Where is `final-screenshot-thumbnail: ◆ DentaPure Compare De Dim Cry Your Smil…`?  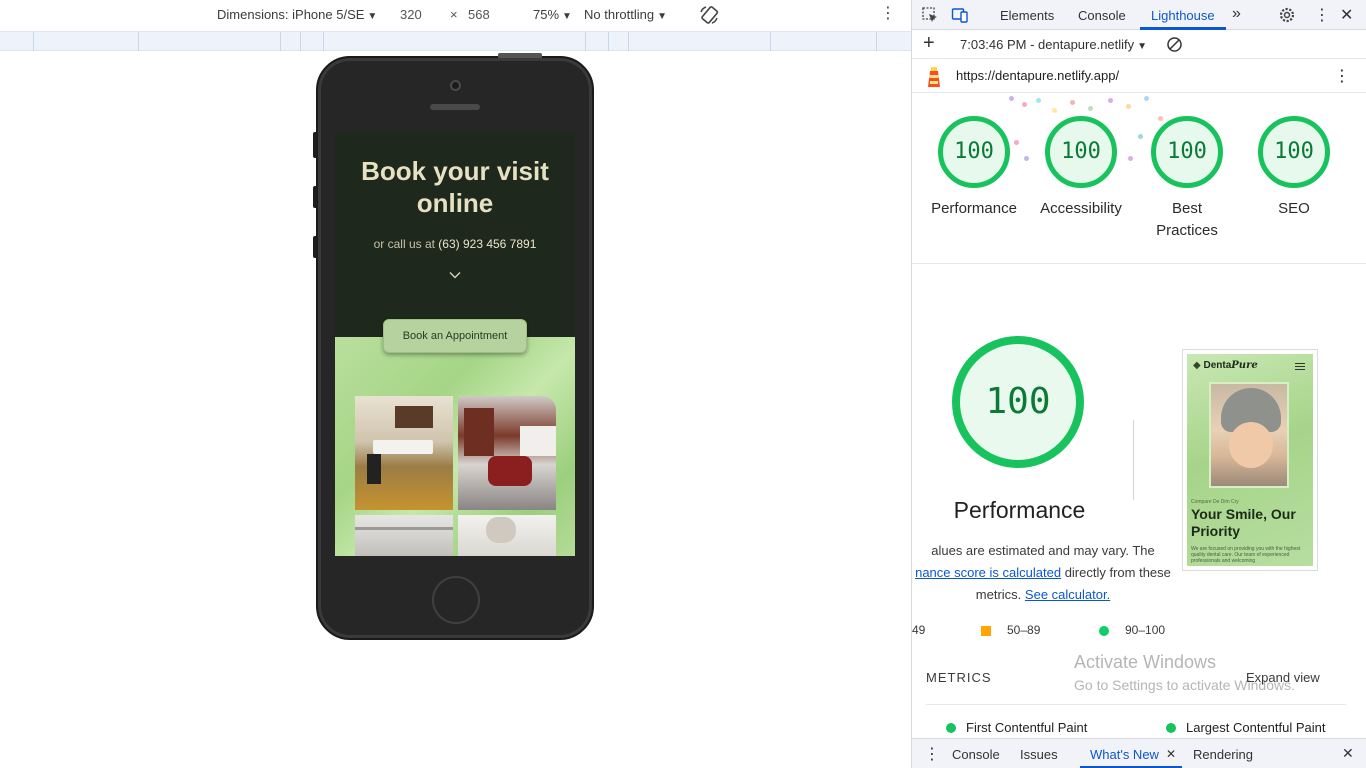
final-screenshot-thumbnail: ◆ DentaPure Compare De Dim Cry Your Smil… is located at coordinates (1250, 460).